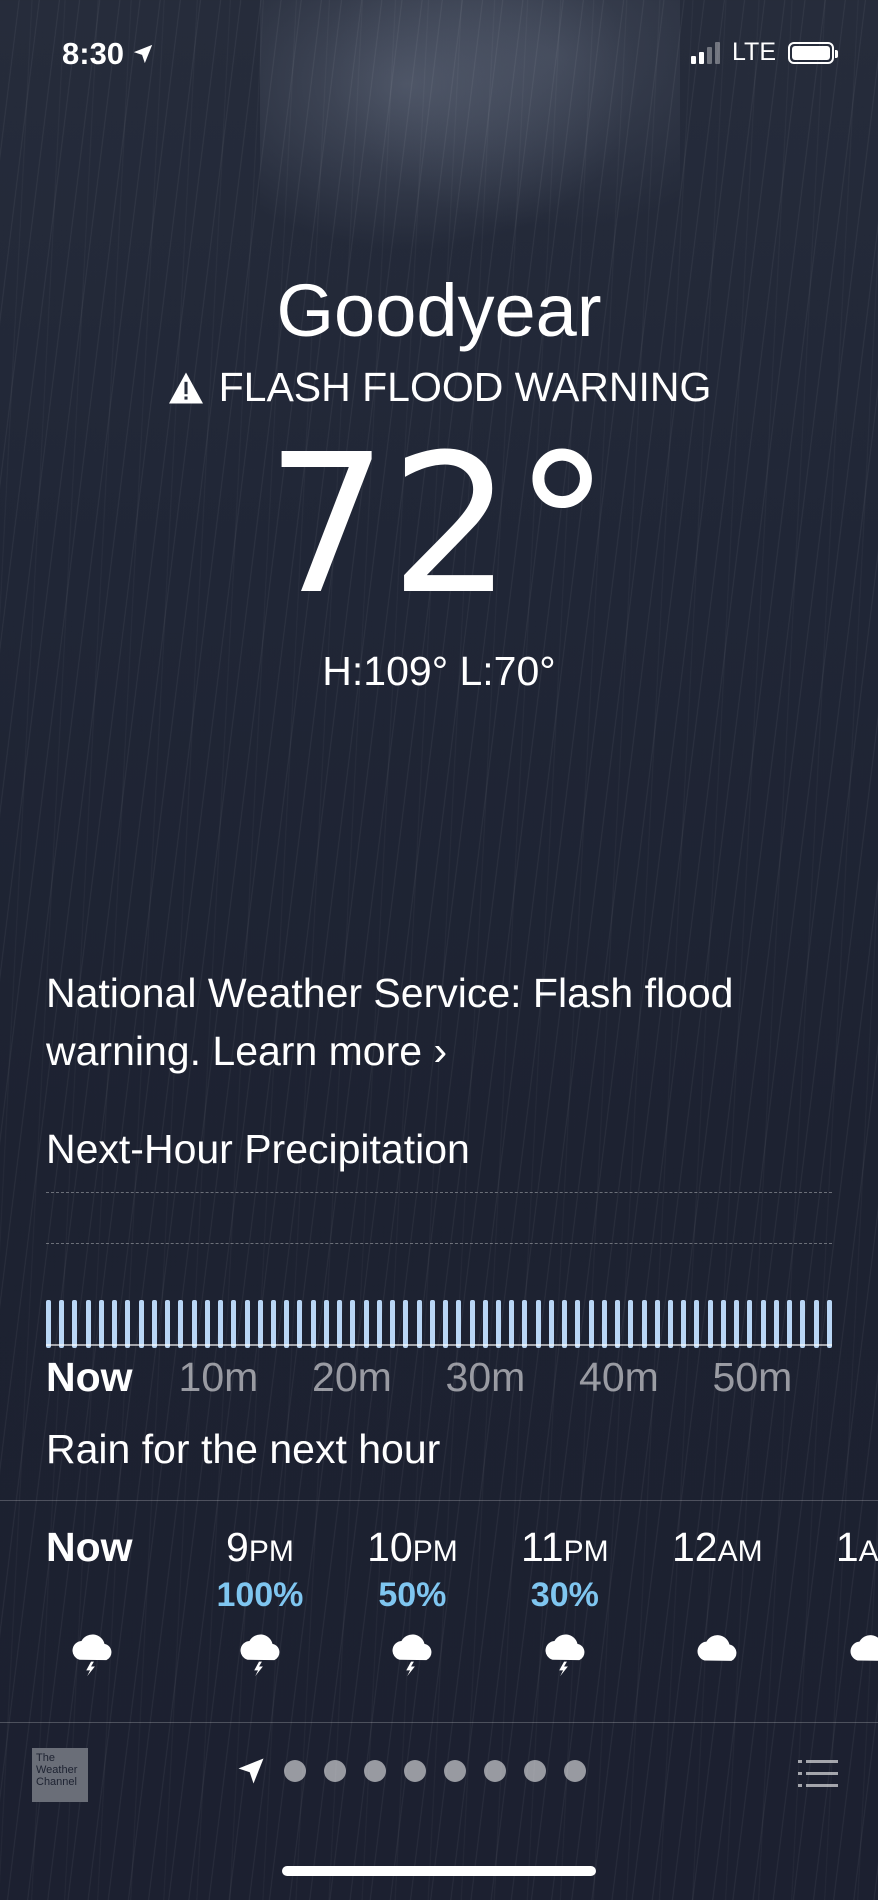  I want to click on hour-time: 1AM, so click(857, 1550).